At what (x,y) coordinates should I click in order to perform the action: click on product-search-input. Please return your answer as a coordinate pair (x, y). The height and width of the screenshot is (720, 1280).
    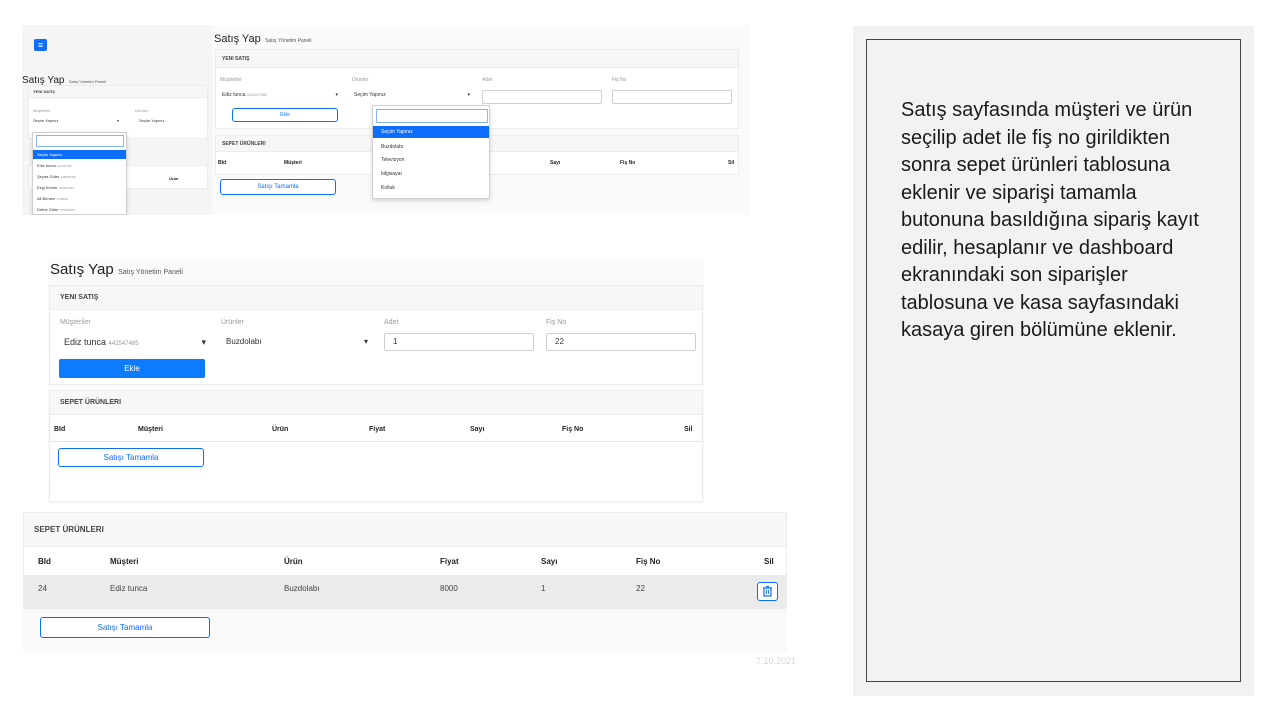
    Looking at the image, I should click on (432, 116).